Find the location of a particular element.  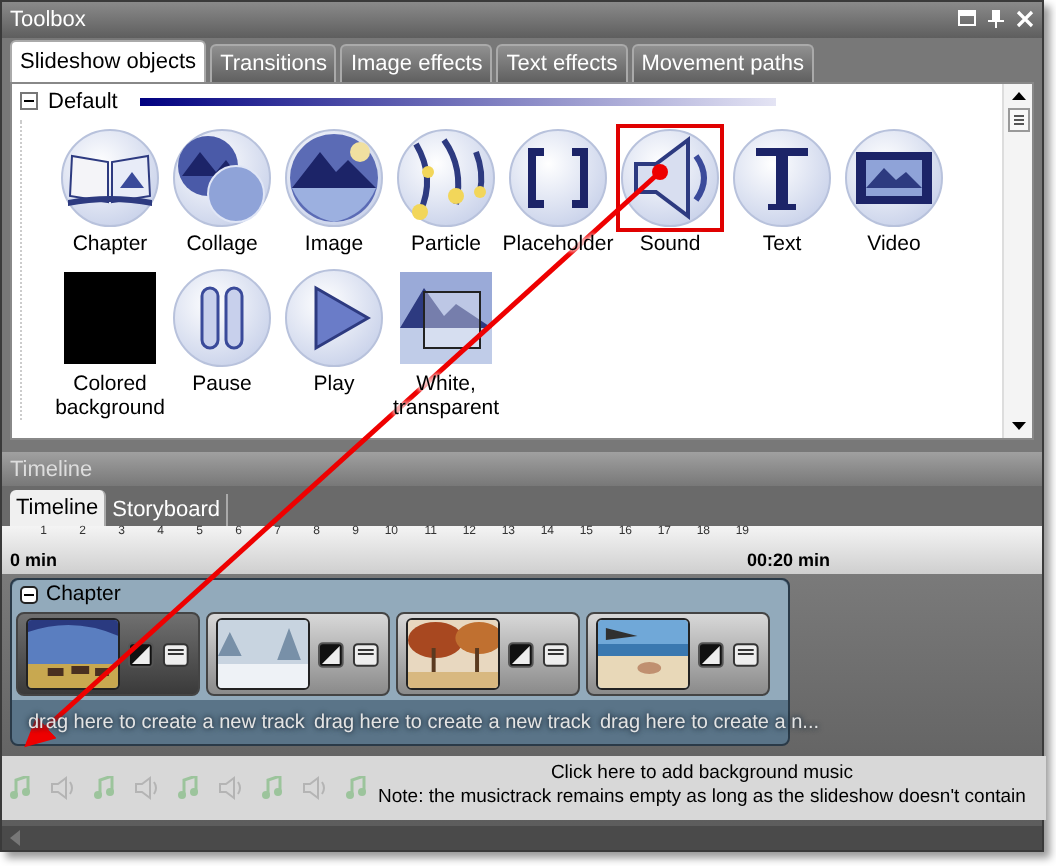

music-hint: Note: the musictrack remains empty as long as the slideshow doesn't contain is located at coordinates (702, 798).